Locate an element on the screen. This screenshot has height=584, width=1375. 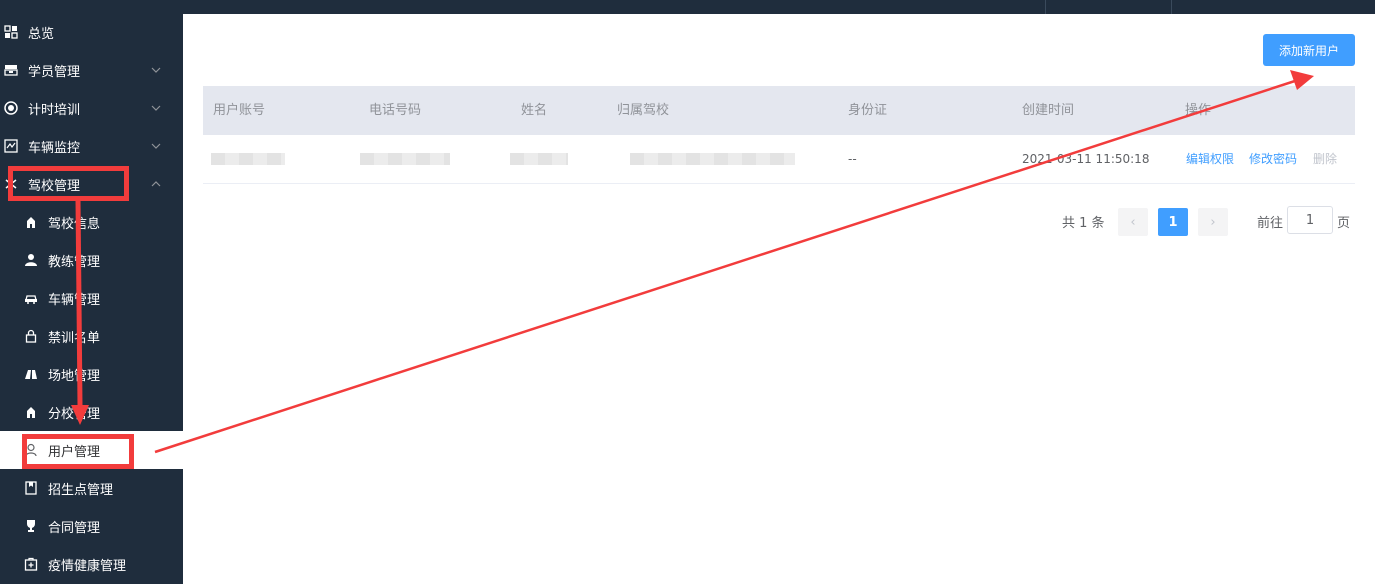
column-header-phone: 电话号码 is located at coordinates (395, 110).